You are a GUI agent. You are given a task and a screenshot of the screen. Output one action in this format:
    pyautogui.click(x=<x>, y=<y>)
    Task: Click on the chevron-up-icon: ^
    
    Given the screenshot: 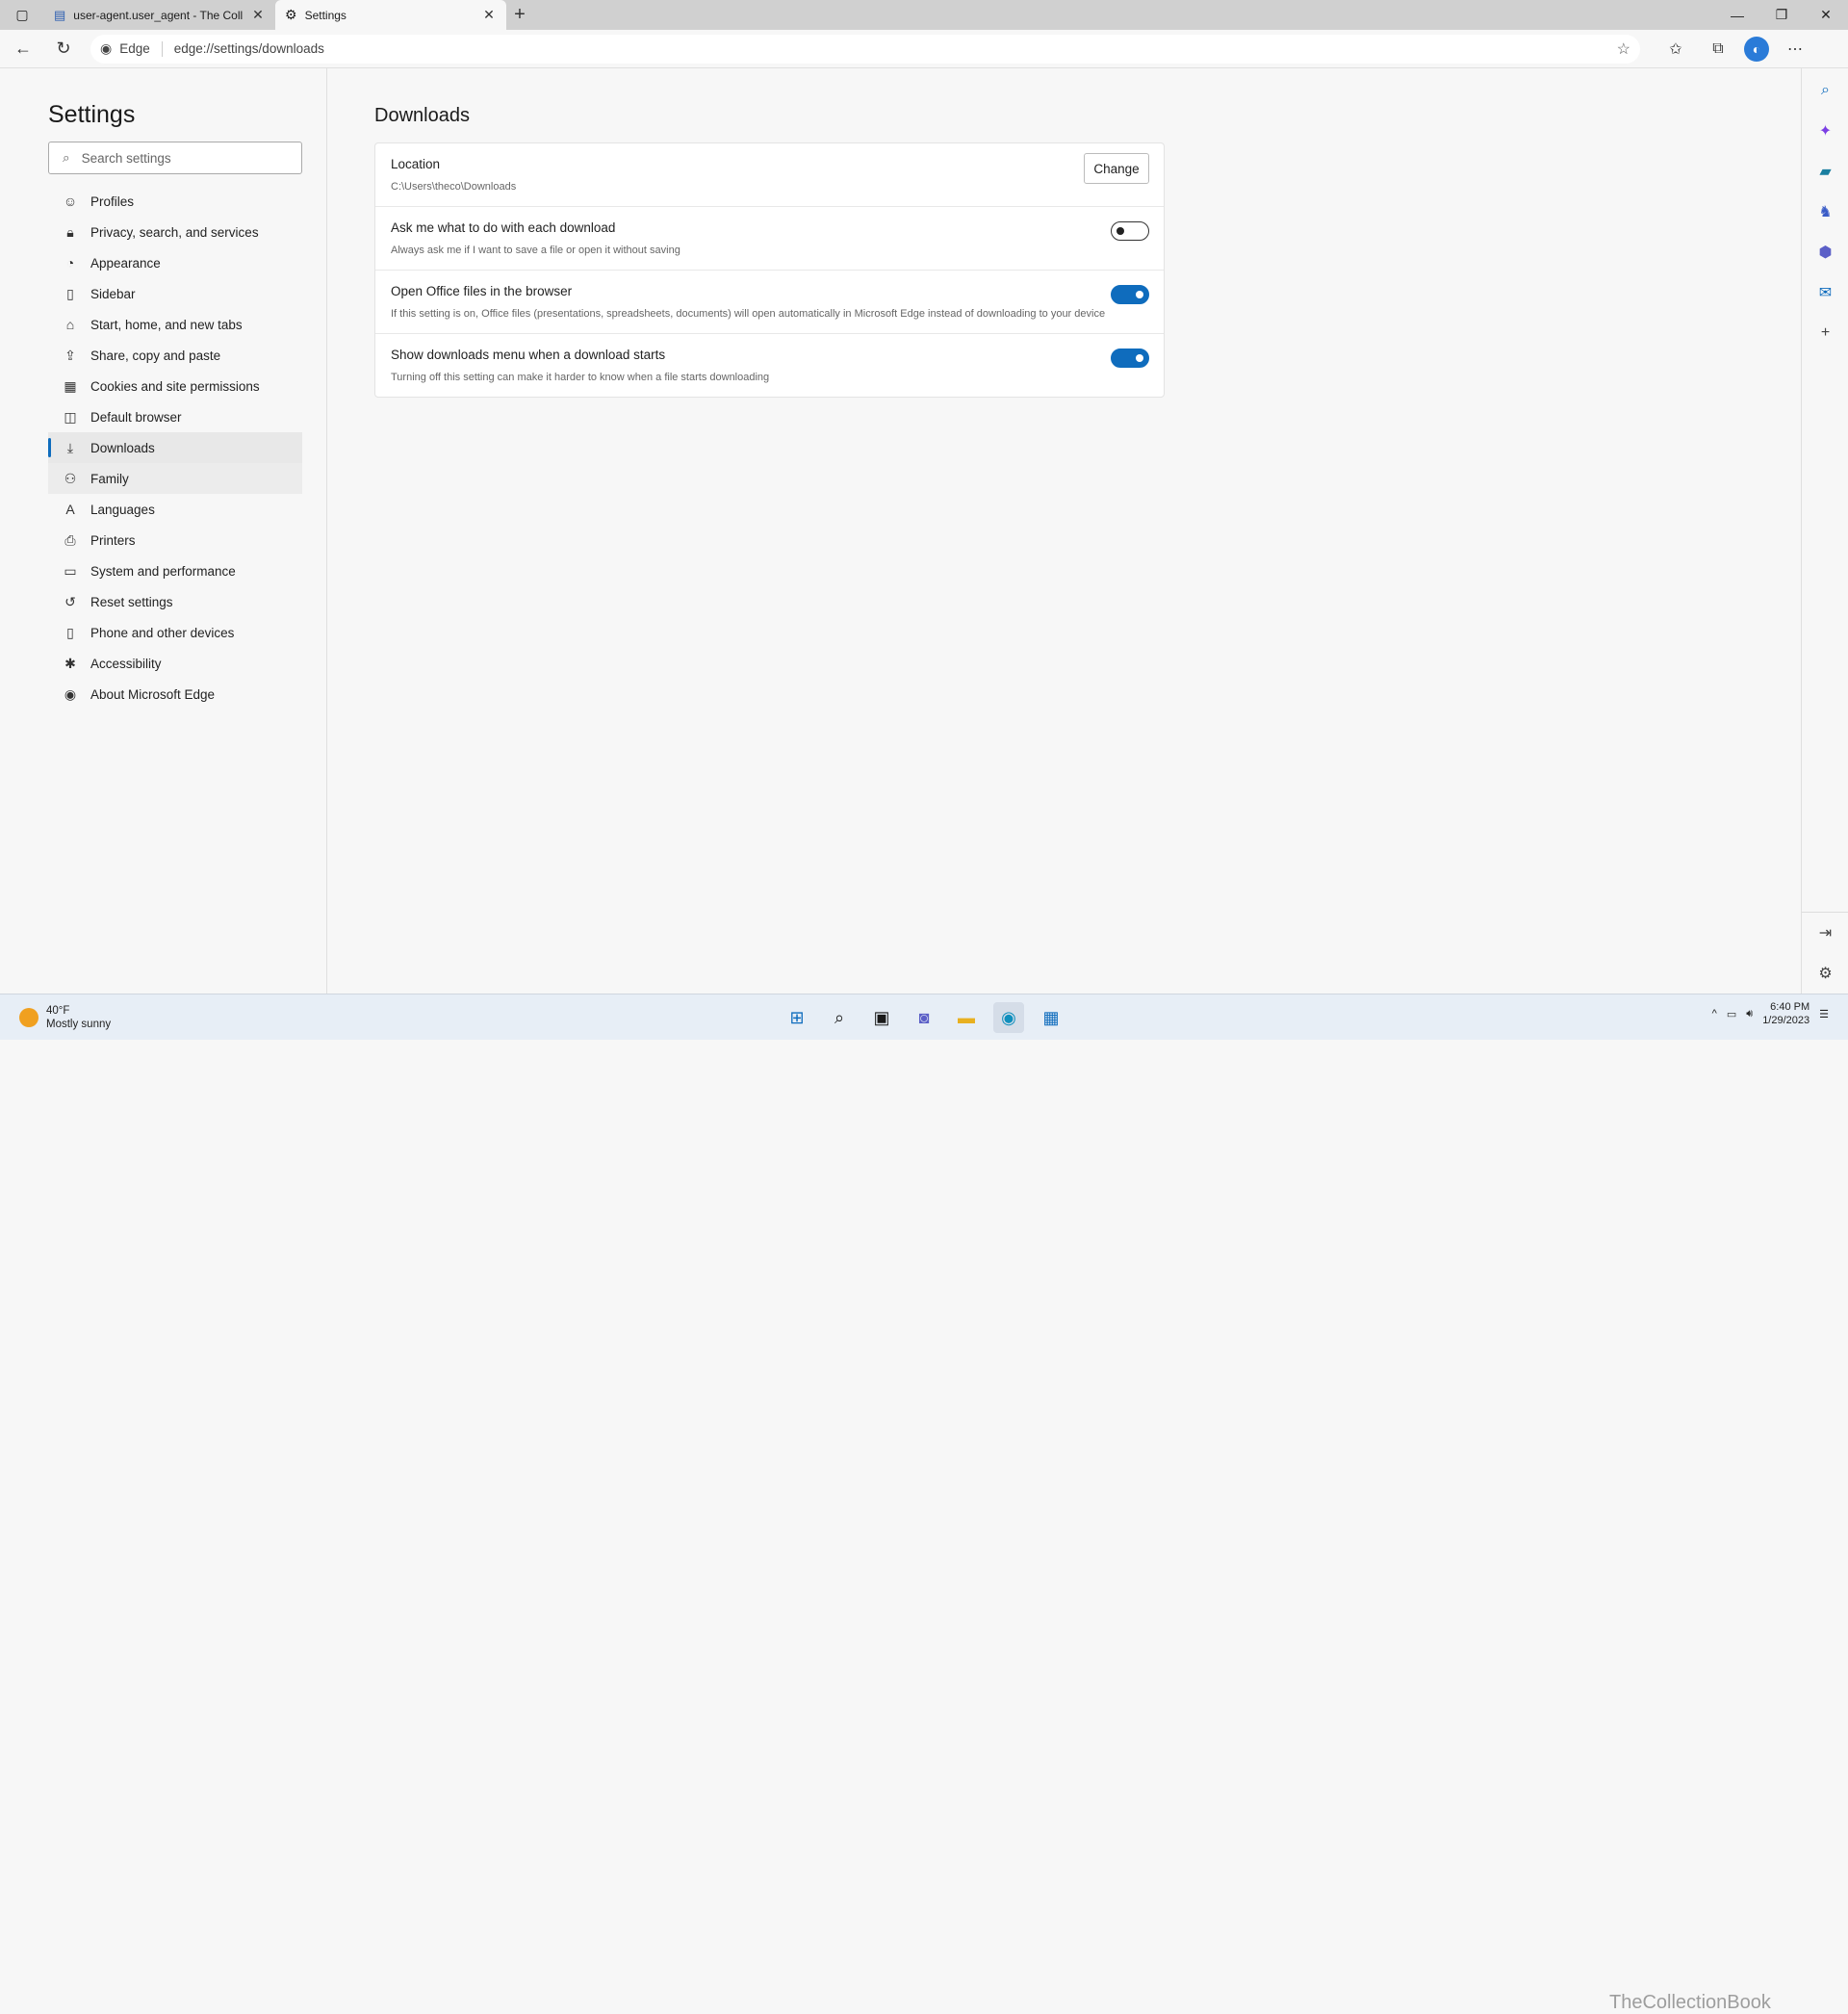 What is the action you would take?
    pyautogui.click(x=1714, y=1014)
    